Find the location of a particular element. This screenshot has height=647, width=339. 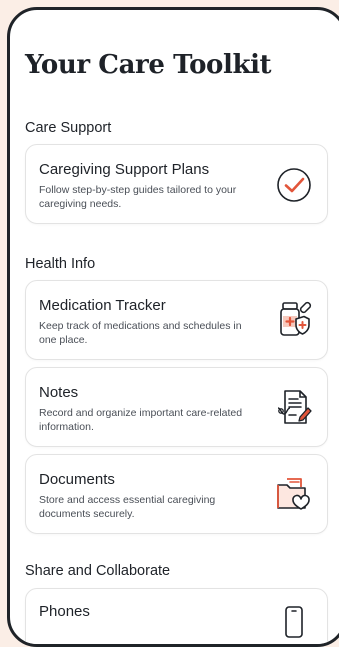

card-title: Caregiving Support Plans is located at coordinates (124, 169).